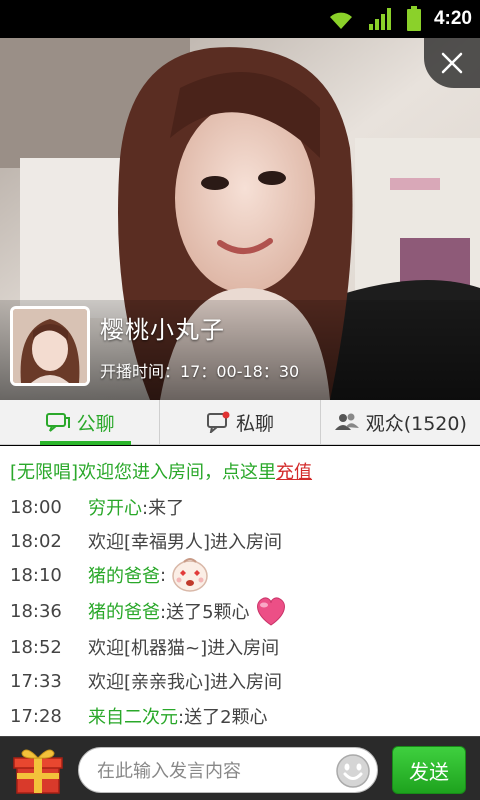  What do you see at coordinates (143, 472) in the screenshot?
I see `system-notice-text: [无限唱]欢迎您进入房间，点这里` at bounding box center [143, 472].